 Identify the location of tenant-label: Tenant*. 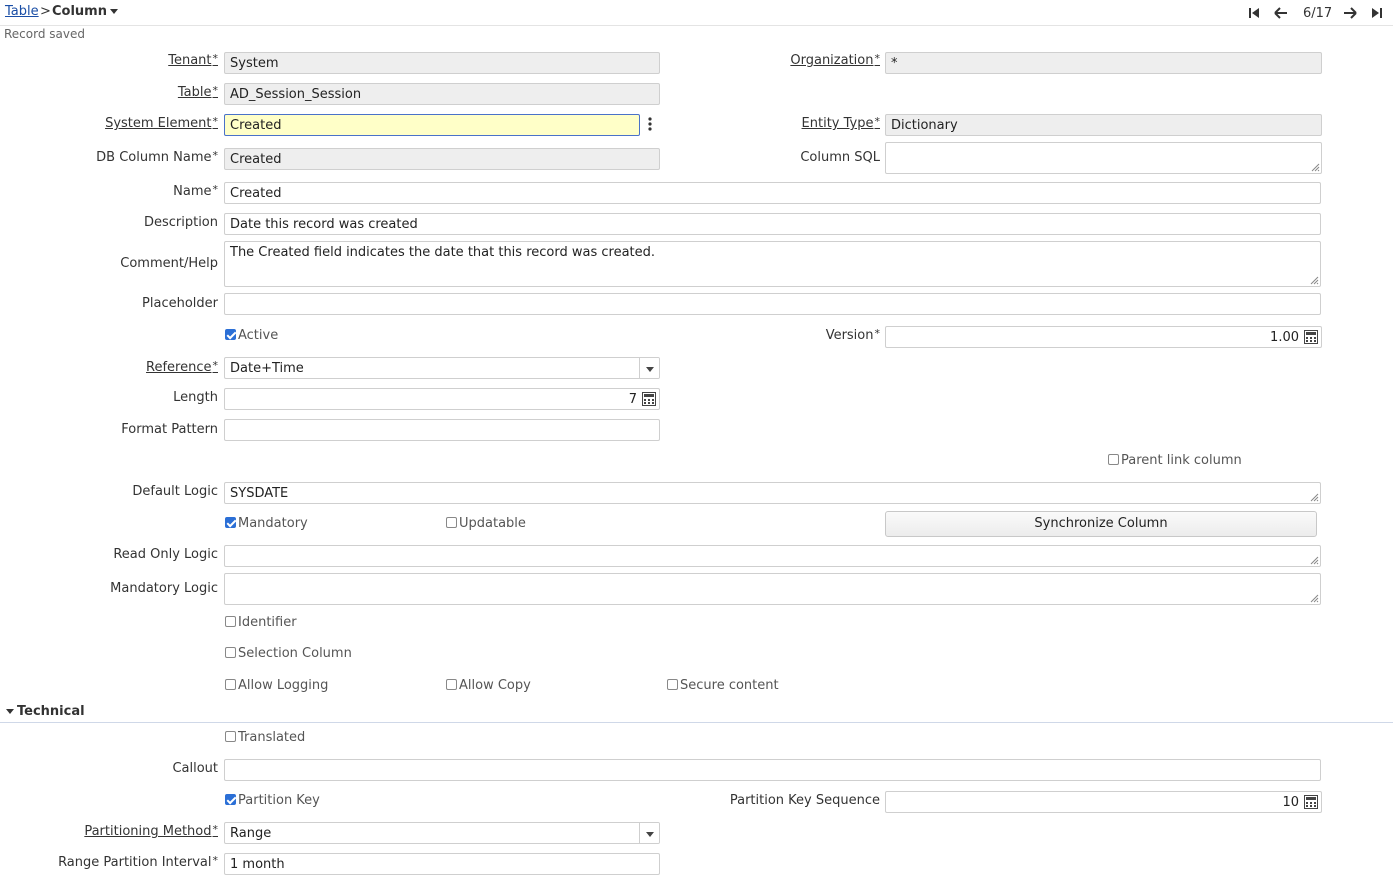
(193, 60).